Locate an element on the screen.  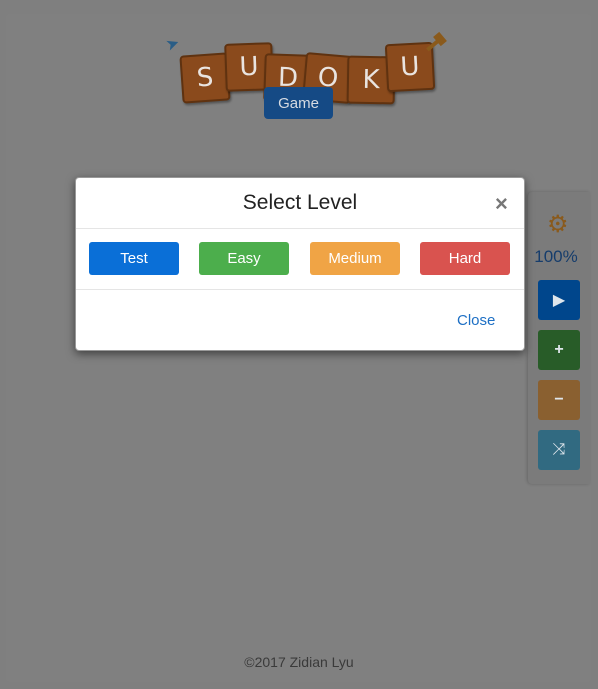
close-button: Close is located at coordinates (476, 320).